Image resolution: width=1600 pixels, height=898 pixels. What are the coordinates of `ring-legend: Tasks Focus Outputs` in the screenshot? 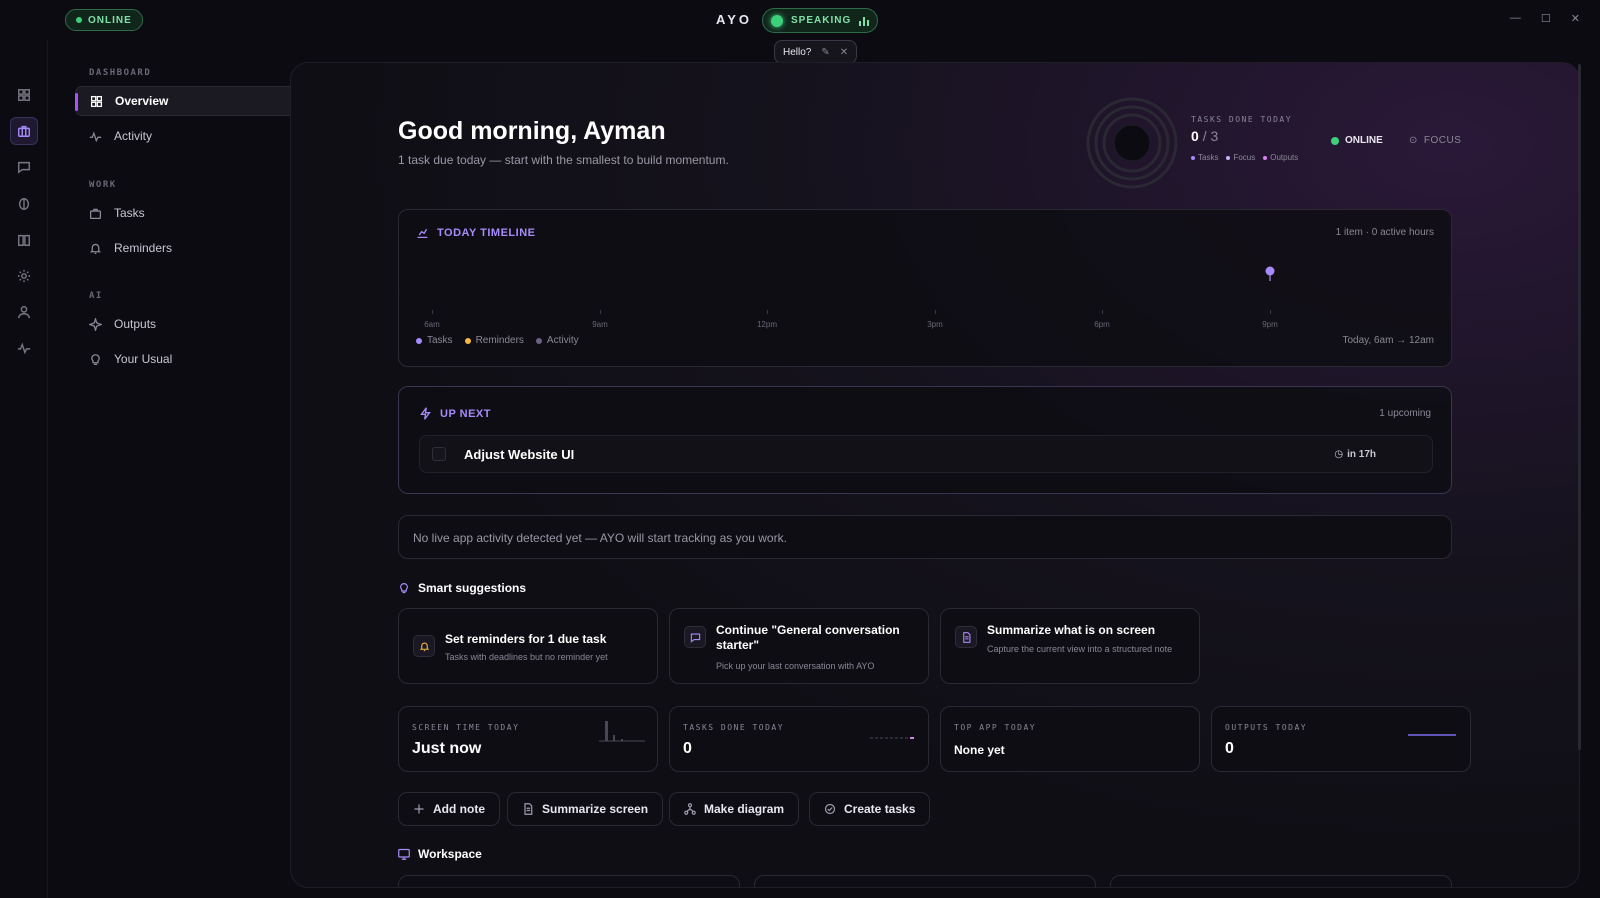 It's located at (1244, 157).